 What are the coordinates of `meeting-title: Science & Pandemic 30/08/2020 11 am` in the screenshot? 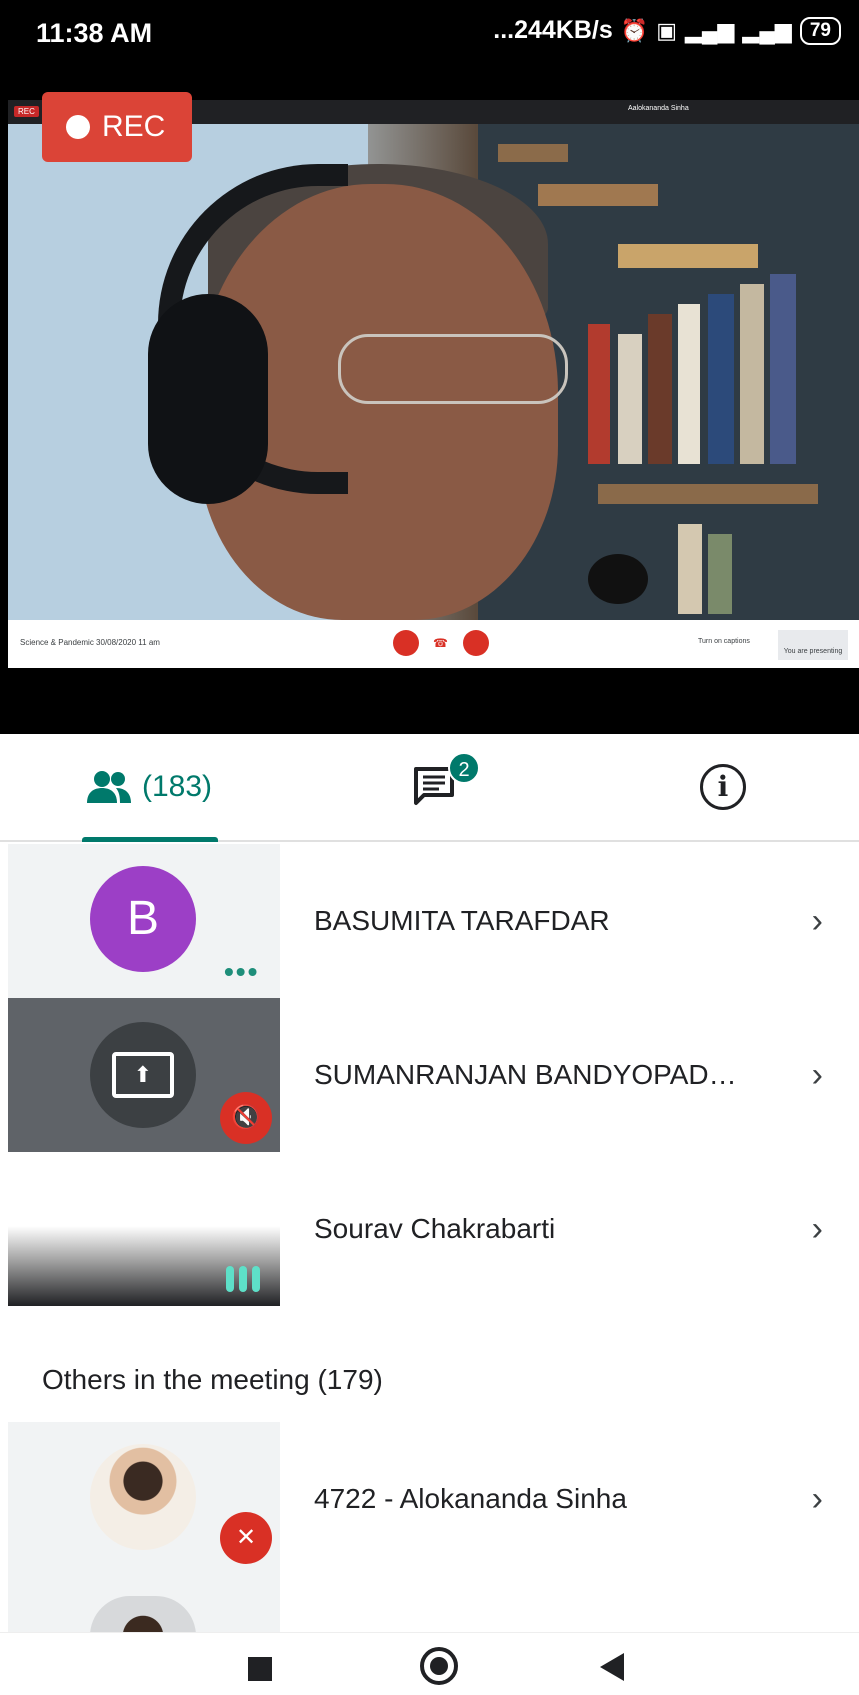 It's located at (90, 642).